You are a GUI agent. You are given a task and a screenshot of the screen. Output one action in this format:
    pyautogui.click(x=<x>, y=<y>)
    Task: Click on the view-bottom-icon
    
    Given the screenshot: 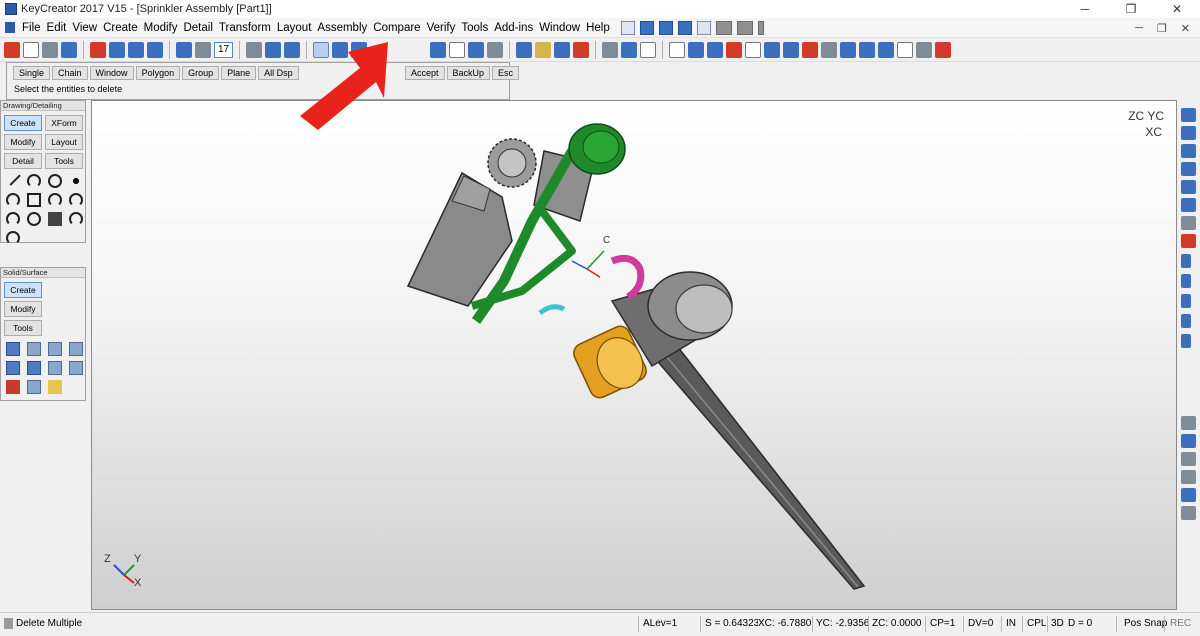 What is the action you would take?
    pyautogui.click(x=1188, y=187)
    